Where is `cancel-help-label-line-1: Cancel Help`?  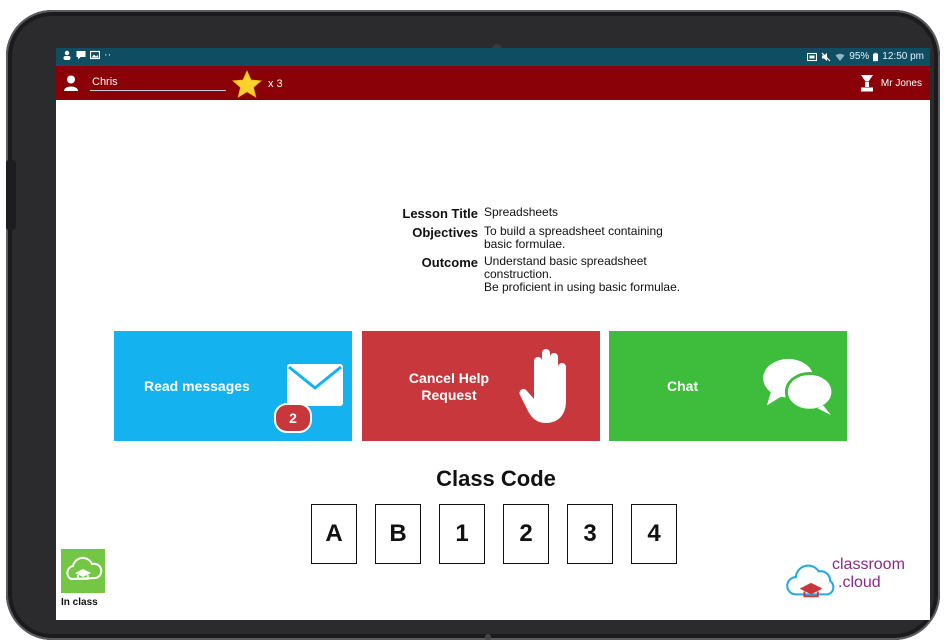 cancel-help-label-line-1: Cancel Help is located at coordinates (449, 378).